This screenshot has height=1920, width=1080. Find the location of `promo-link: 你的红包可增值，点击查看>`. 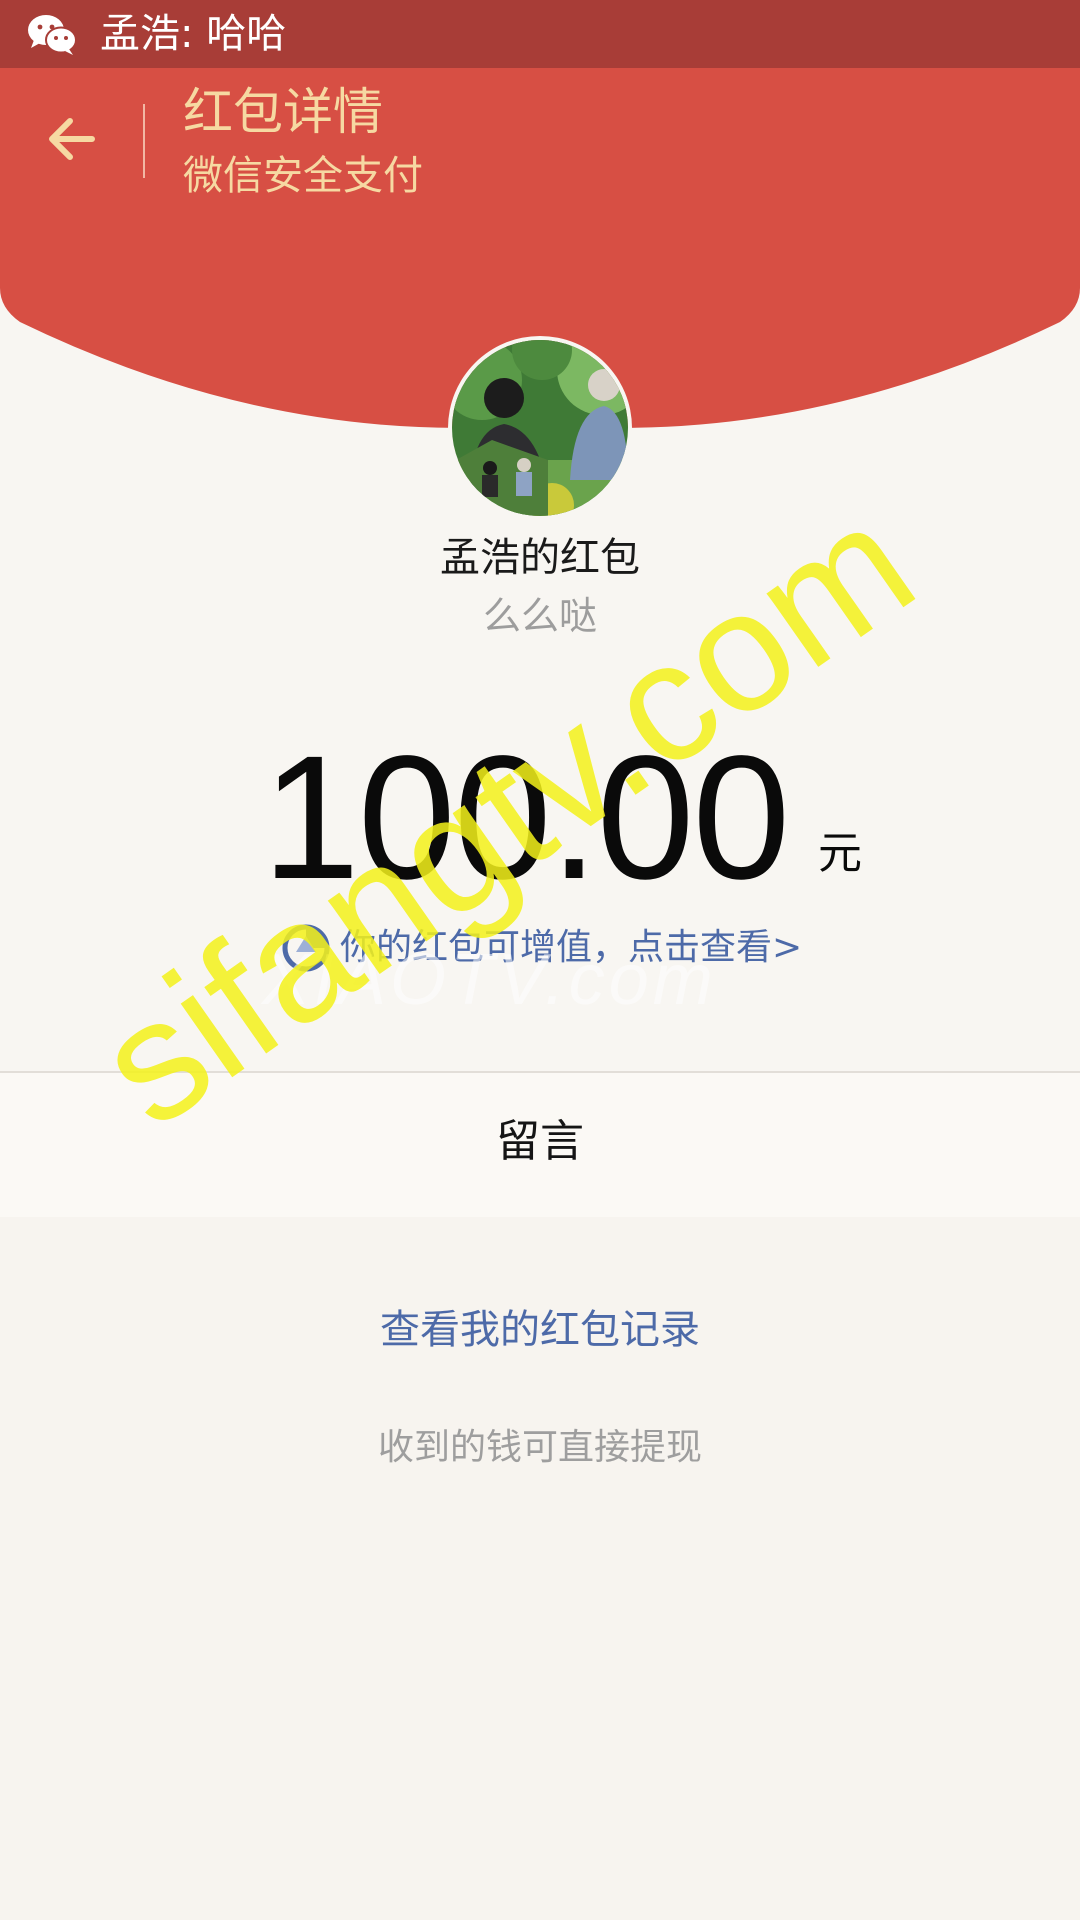

promo-link: 你的红包可增值，点击查看> is located at coordinates (542, 948).